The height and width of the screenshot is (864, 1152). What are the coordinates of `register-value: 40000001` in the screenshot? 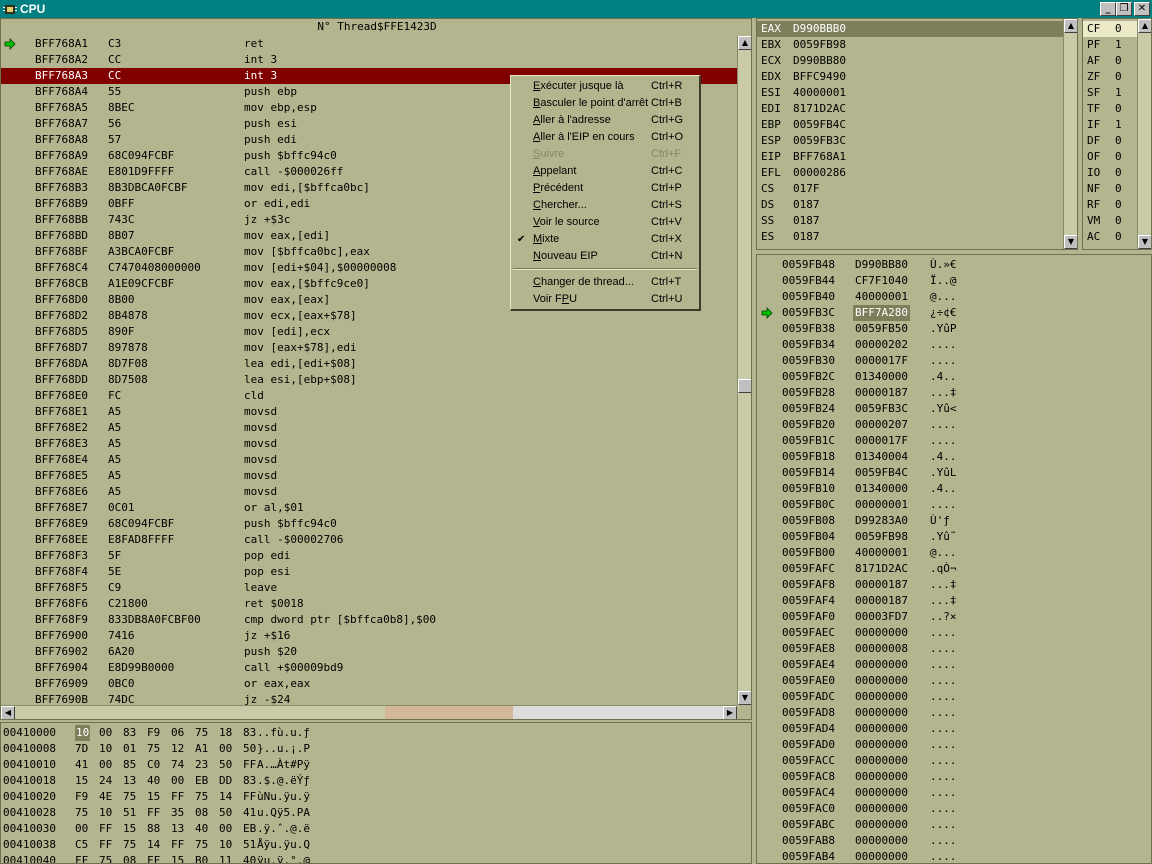 It's located at (819, 93).